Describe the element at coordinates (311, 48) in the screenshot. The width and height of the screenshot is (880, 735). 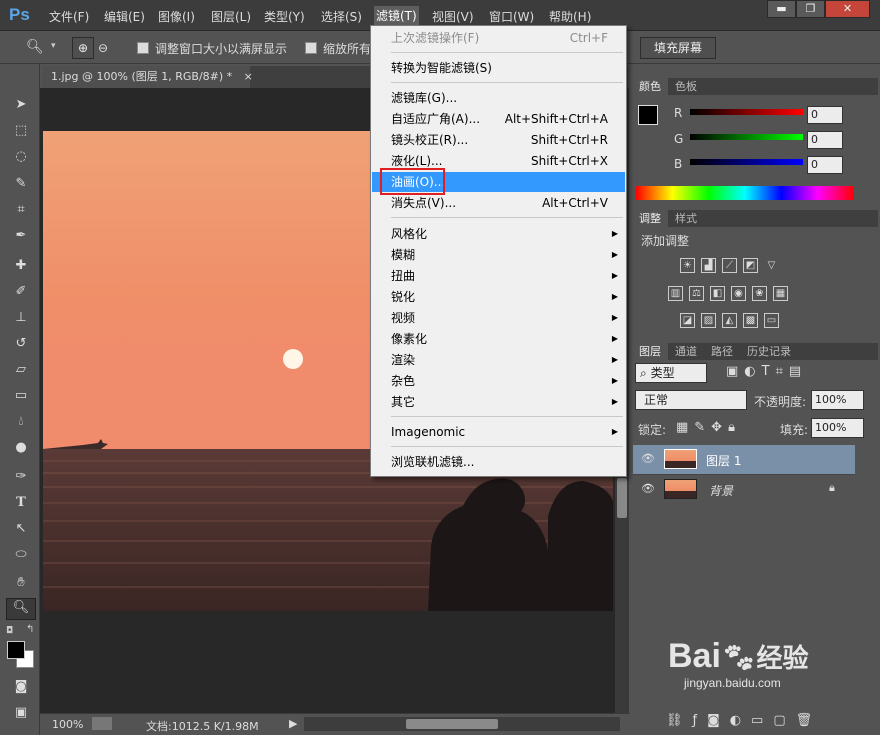
I see `zoom-all-checkbox` at that location.